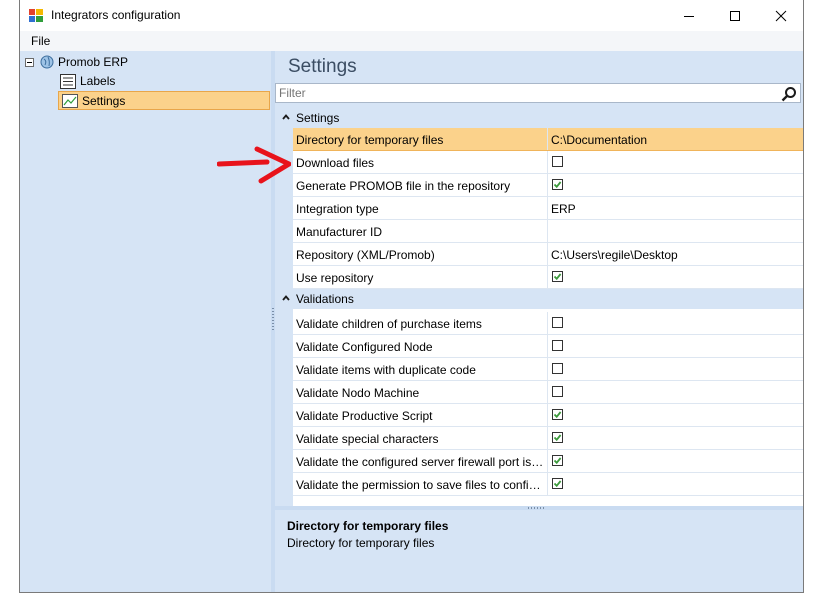  I want to click on property-value: ERP, so click(563, 209).